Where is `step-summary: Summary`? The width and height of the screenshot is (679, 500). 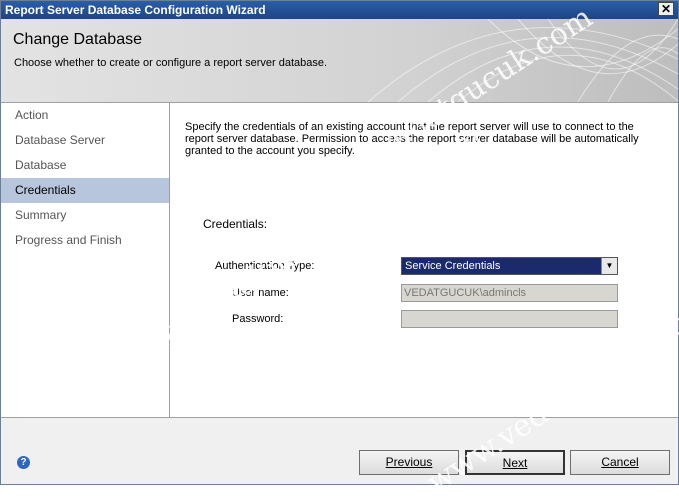 step-summary: Summary is located at coordinates (85, 215).